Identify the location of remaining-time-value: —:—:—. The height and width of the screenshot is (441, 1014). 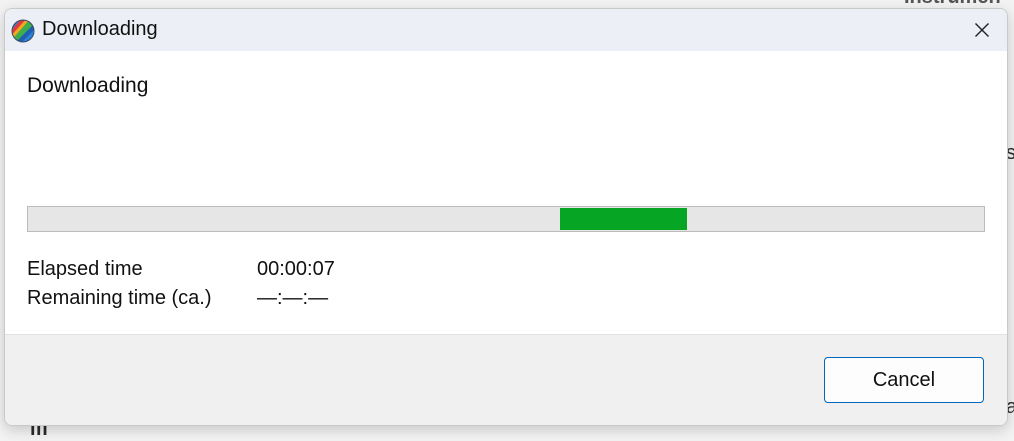
(293, 298).